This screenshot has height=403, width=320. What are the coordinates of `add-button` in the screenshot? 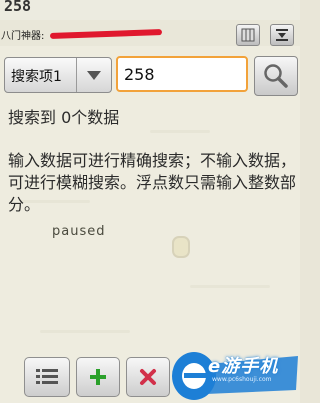 It's located at (98, 377).